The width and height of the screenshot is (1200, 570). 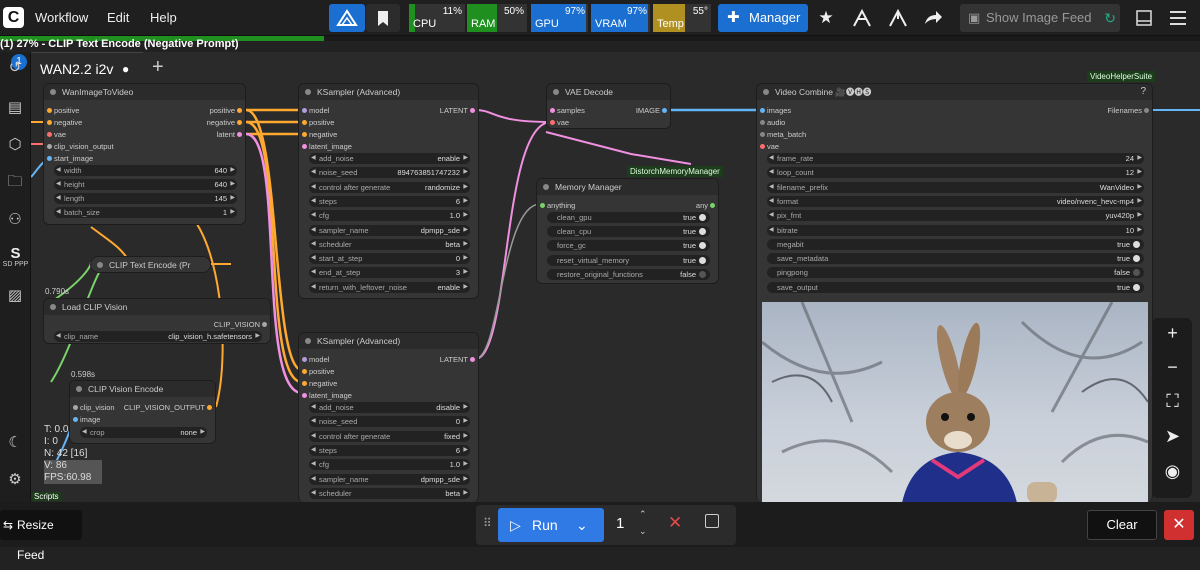 What do you see at coordinates (224, 122) in the screenshot?
I see `output-negative: negative` at bounding box center [224, 122].